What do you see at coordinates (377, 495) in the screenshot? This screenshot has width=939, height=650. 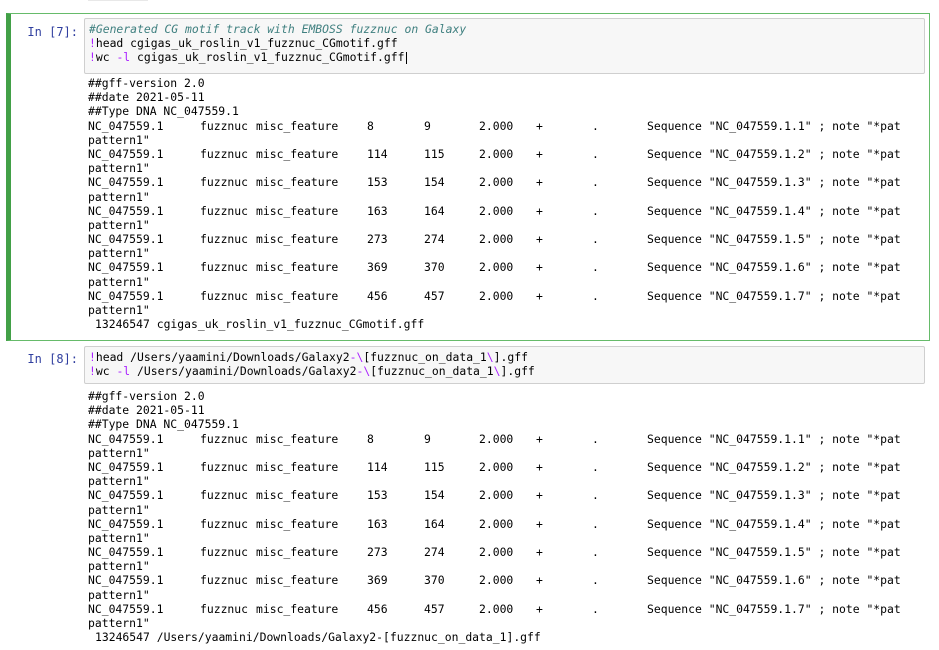 I see `gff-start: 153` at bounding box center [377, 495].